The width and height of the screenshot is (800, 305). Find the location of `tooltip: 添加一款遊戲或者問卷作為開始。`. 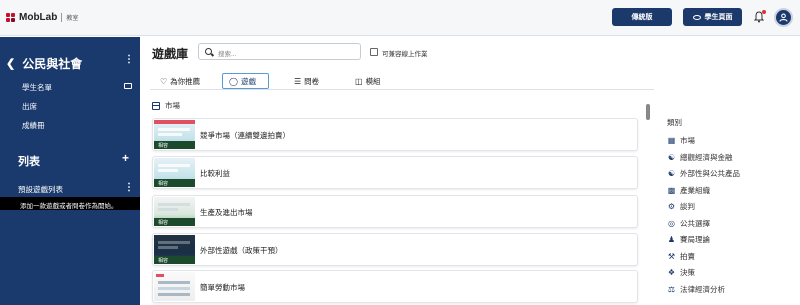

tooltip: 添加一款遊戲或者問卷作為開始。 is located at coordinates (70, 203).